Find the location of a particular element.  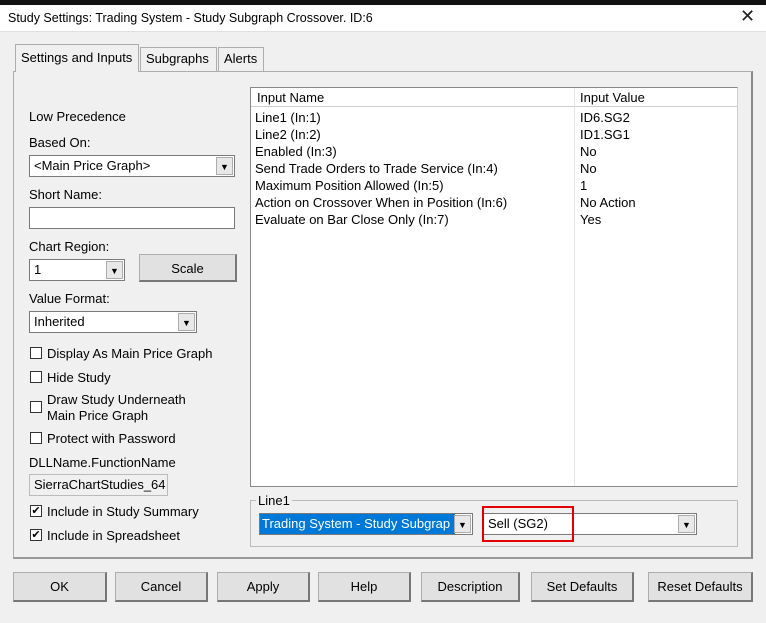

study-select-value: Trading System - Study Subgrap is located at coordinates (357, 524).